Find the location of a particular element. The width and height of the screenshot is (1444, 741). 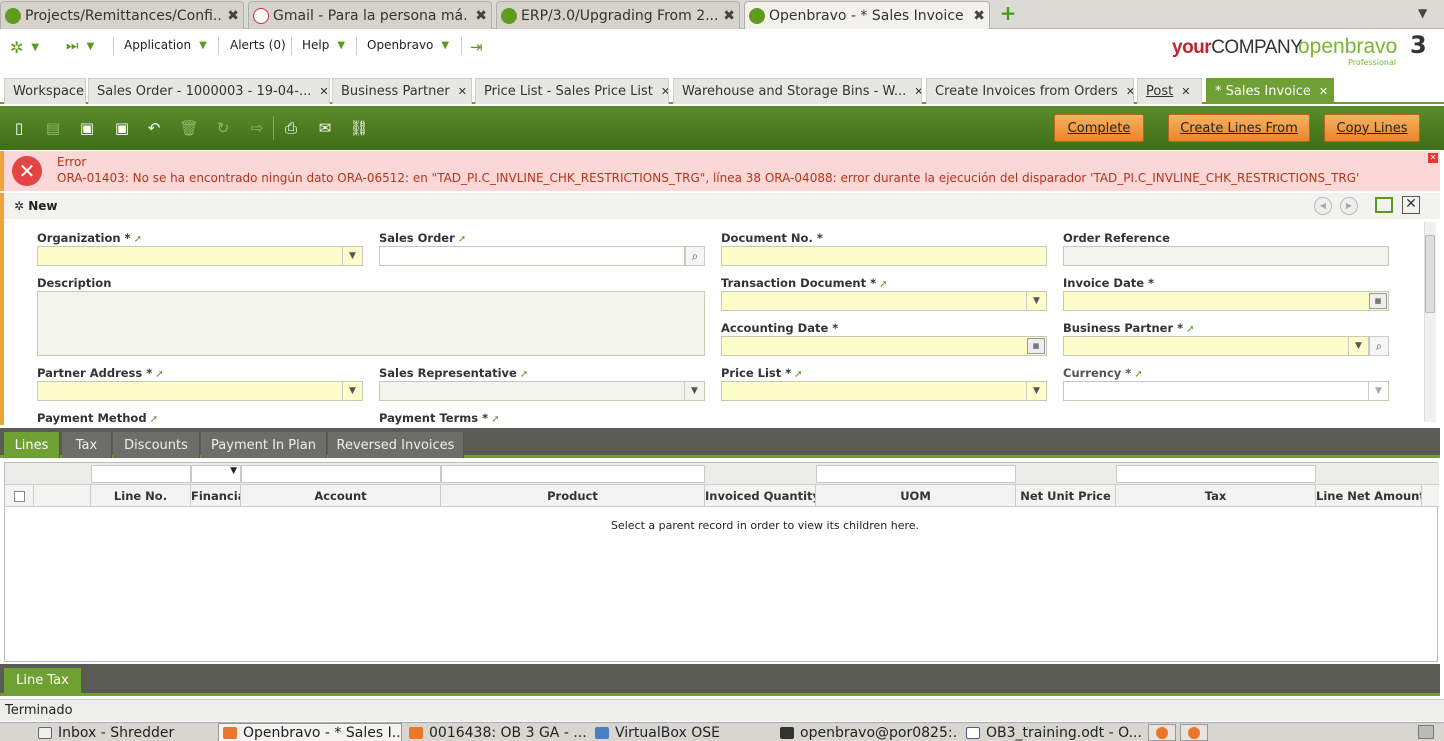

app-tab-create-invoices: Create Invoices from Orders ✕ is located at coordinates (1030, 91).